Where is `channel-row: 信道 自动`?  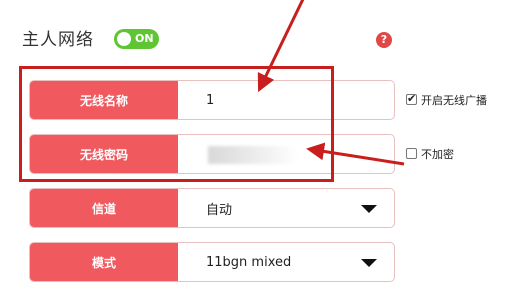
channel-row: 信道 自动 is located at coordinates (212, 208).